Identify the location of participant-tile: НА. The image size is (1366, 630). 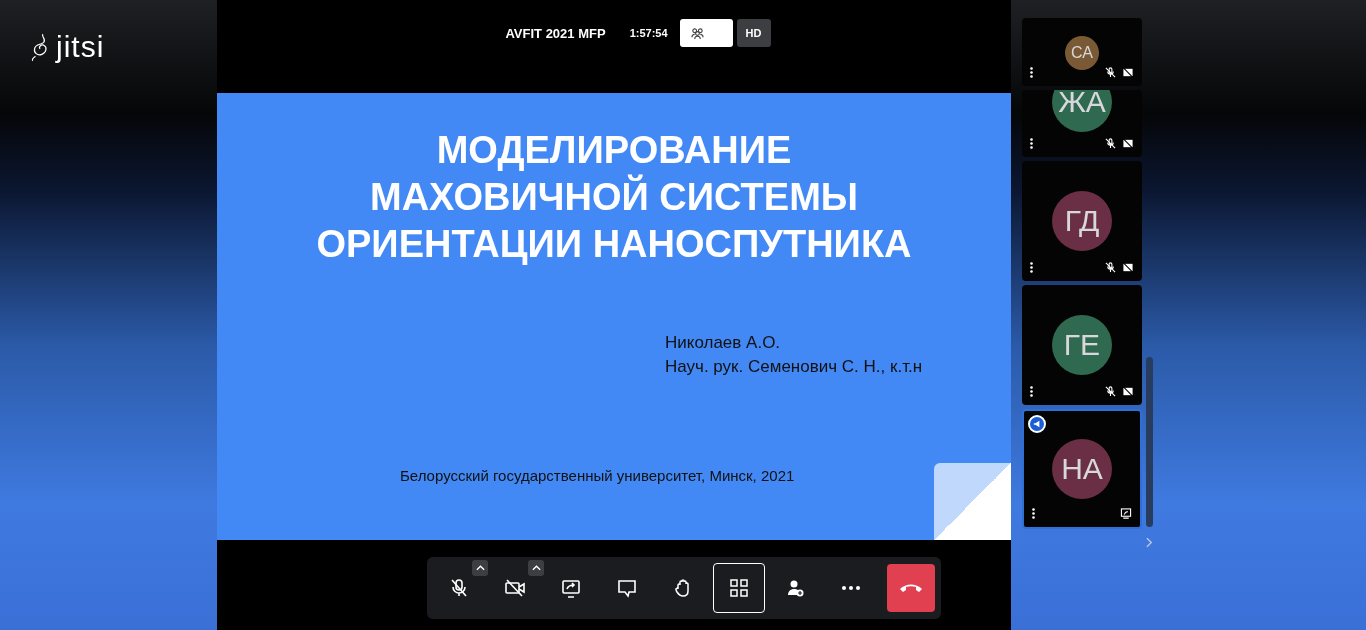
(1082, 469).